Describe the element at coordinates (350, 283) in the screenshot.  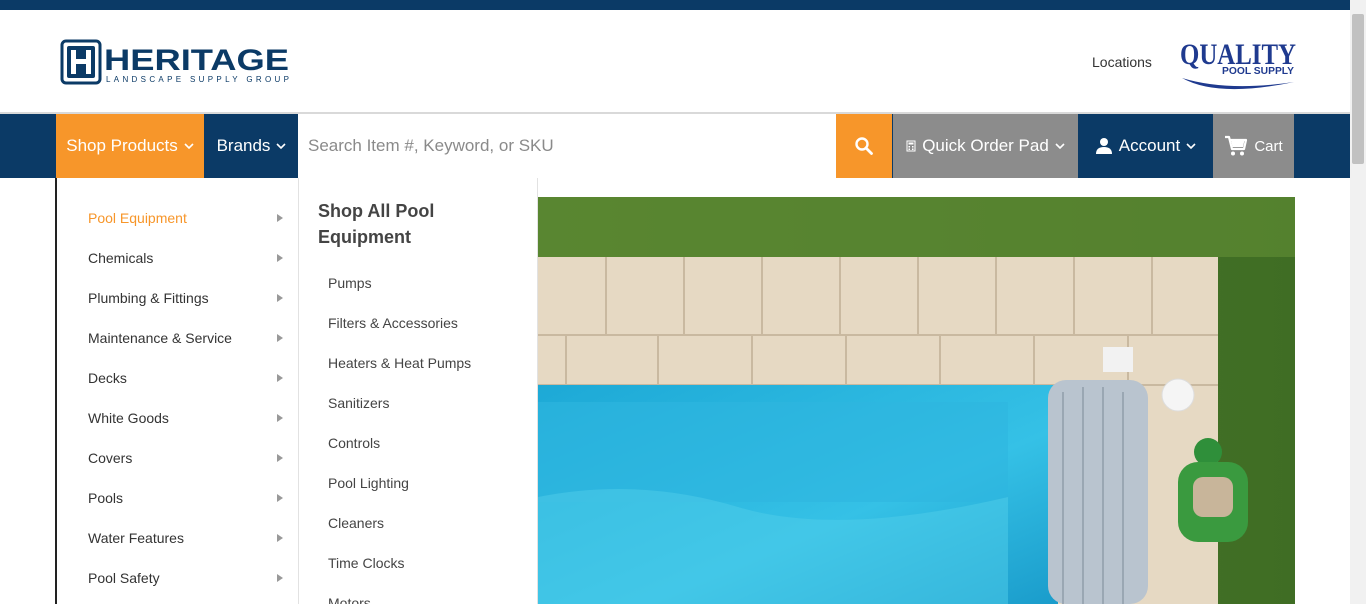
I see `subcategory-item-pumps: Pumps` at that location.